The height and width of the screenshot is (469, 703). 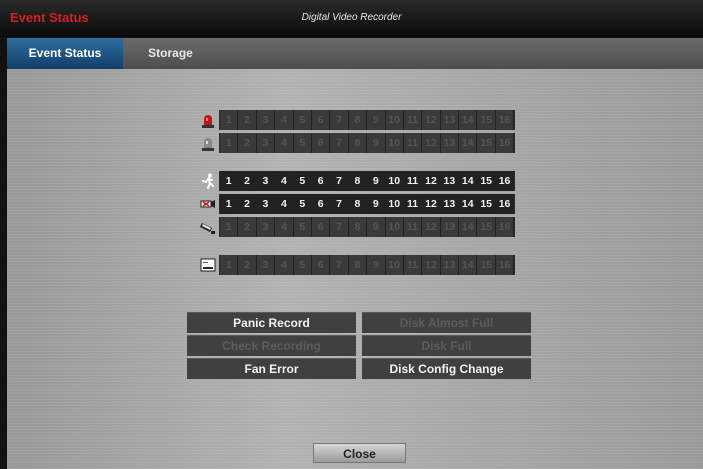 I want to click on tamper-camera-icon, so click(x=208, y=227).